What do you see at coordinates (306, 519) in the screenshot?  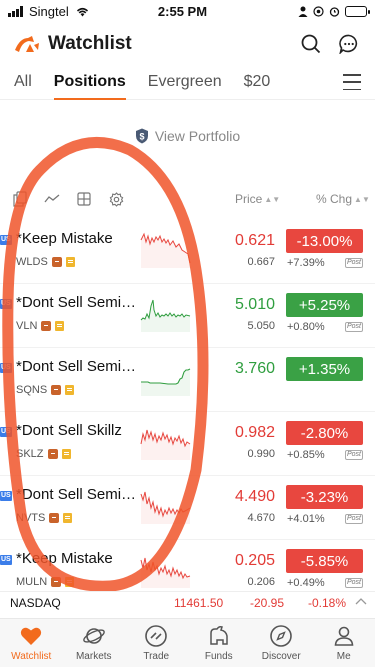 I see `post-change: +4.01%` at bounding box center [306, 519].